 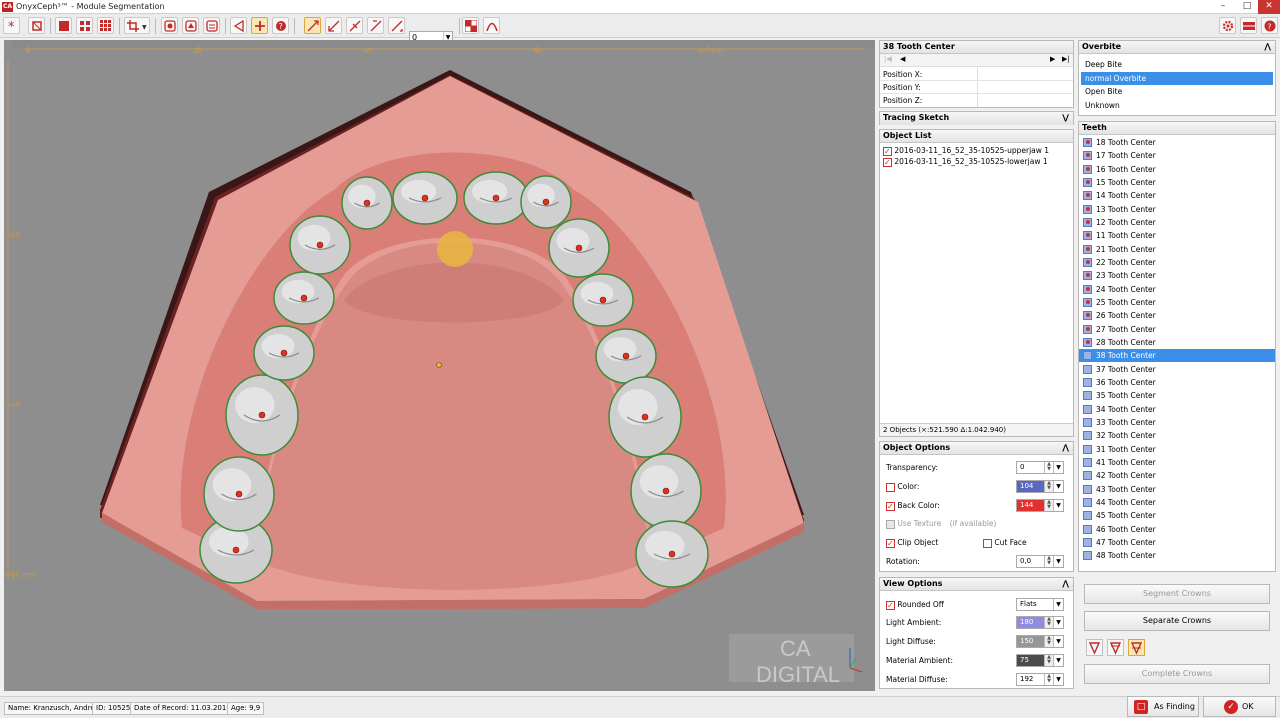 I want to click on rounded-off-checkbox, so click(x=890, y=605).